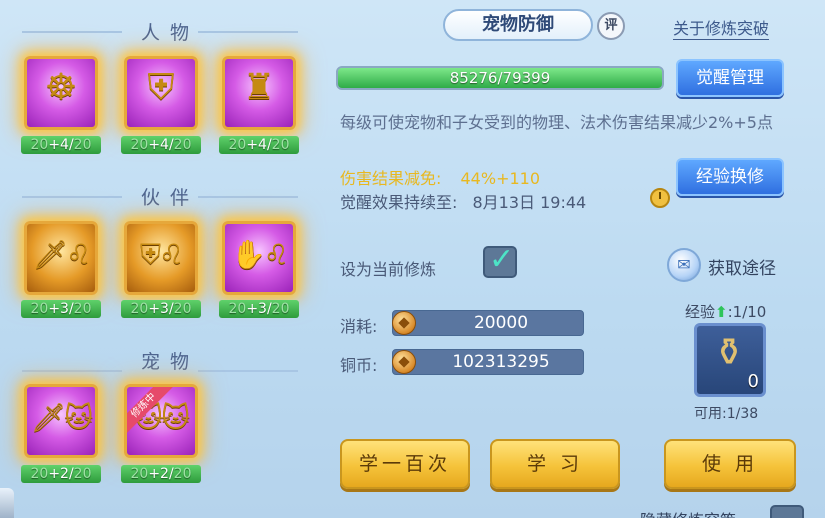 The height and width of the screenshot is (518, 825). I want to click on section-title-pet: 宠物, so click(169, 362).